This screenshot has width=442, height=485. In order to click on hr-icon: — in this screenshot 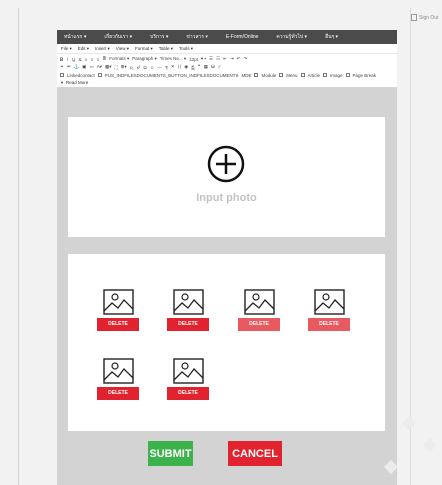, I will do `click(159, 67)`.